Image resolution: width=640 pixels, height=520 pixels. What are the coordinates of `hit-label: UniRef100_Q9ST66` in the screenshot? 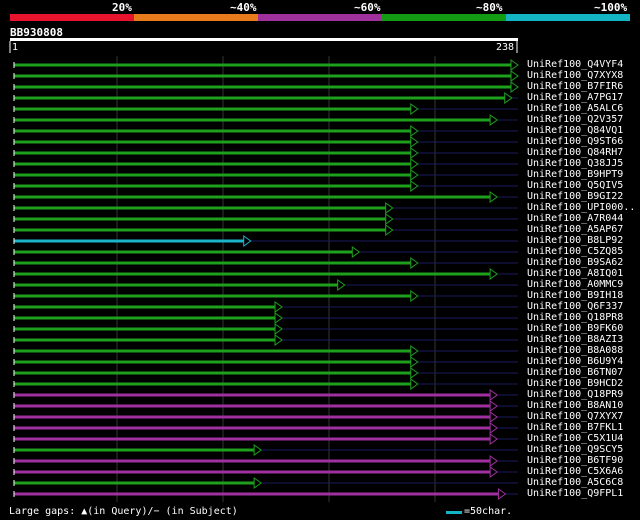 It's located at (575, 141).